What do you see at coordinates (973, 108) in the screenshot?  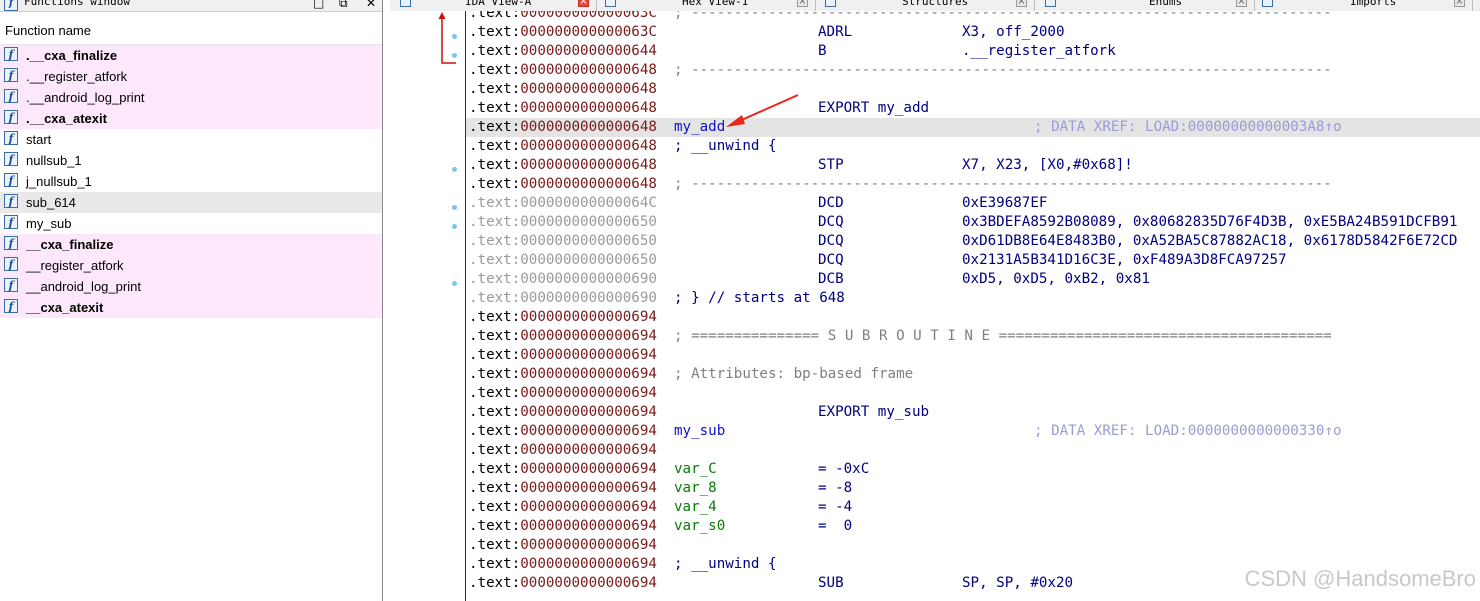 I see `disasm-line: .text:0000000000000648 EXPORT my_add` at bounding box center [973, 108].